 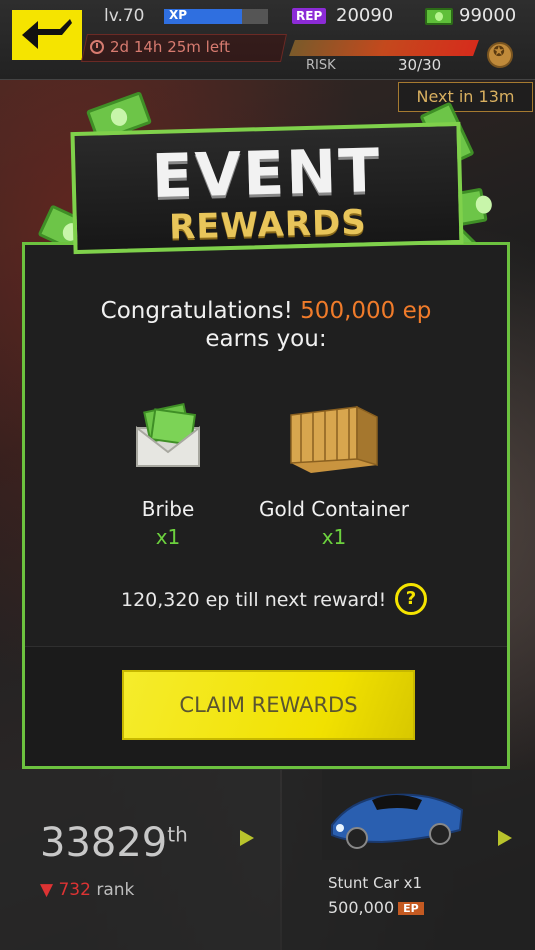 What do you see at coordinates (376, 907) in the screenshot?
I see `car-ep-value: 500,000 EP` at bounding box center [376, 907].